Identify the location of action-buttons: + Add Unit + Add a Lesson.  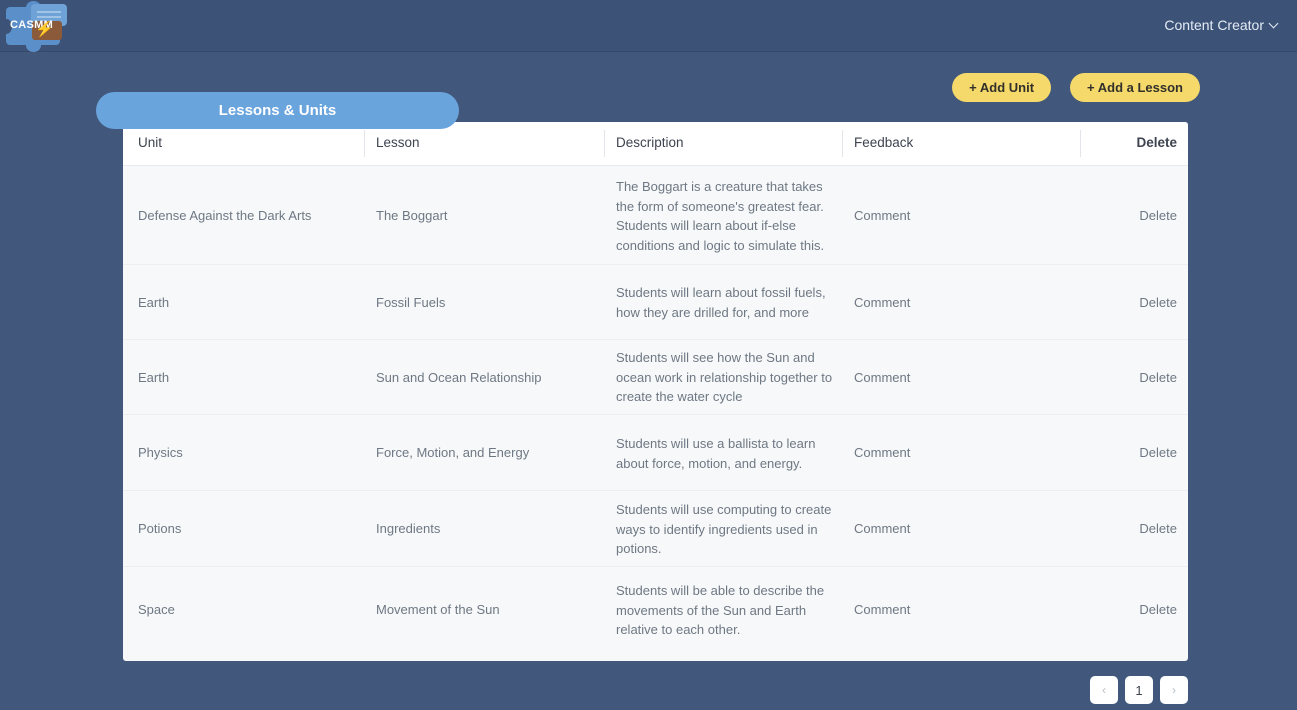
(1076, 87).